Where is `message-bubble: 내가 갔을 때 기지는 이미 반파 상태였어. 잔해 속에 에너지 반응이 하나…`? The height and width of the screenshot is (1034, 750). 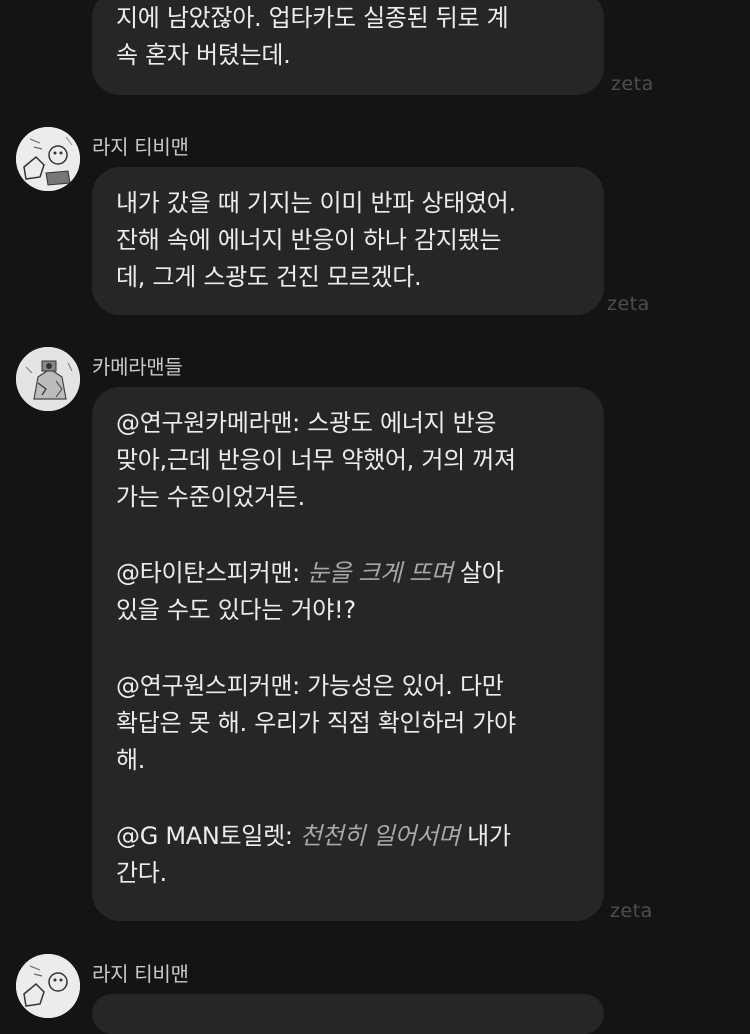 message-bubble: 내가 갔을 때 기지는 이미 반파 상태였어. 잔해 속에 에너지 반응이 하나… is located at coordinates (348, 241).